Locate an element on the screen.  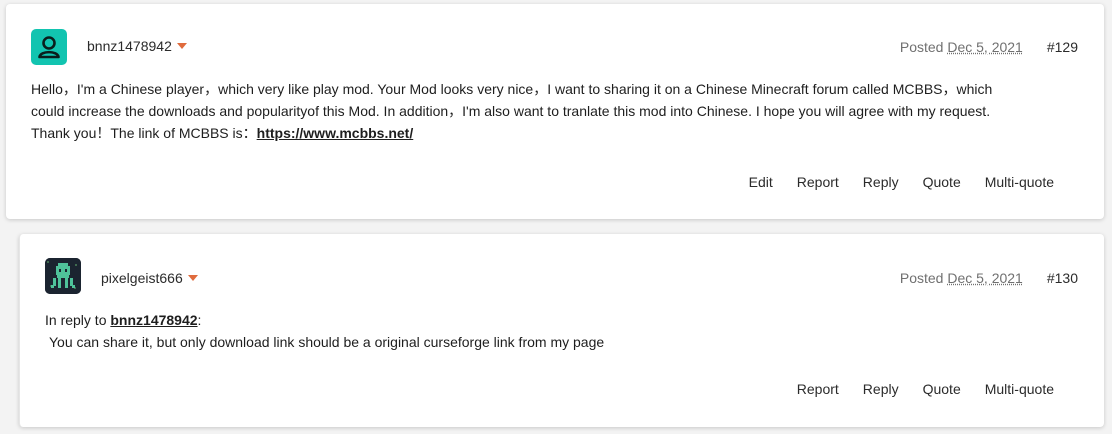
post-meta: Posted Dec 5, 2021 #129 is located at coordinates (989, 47).